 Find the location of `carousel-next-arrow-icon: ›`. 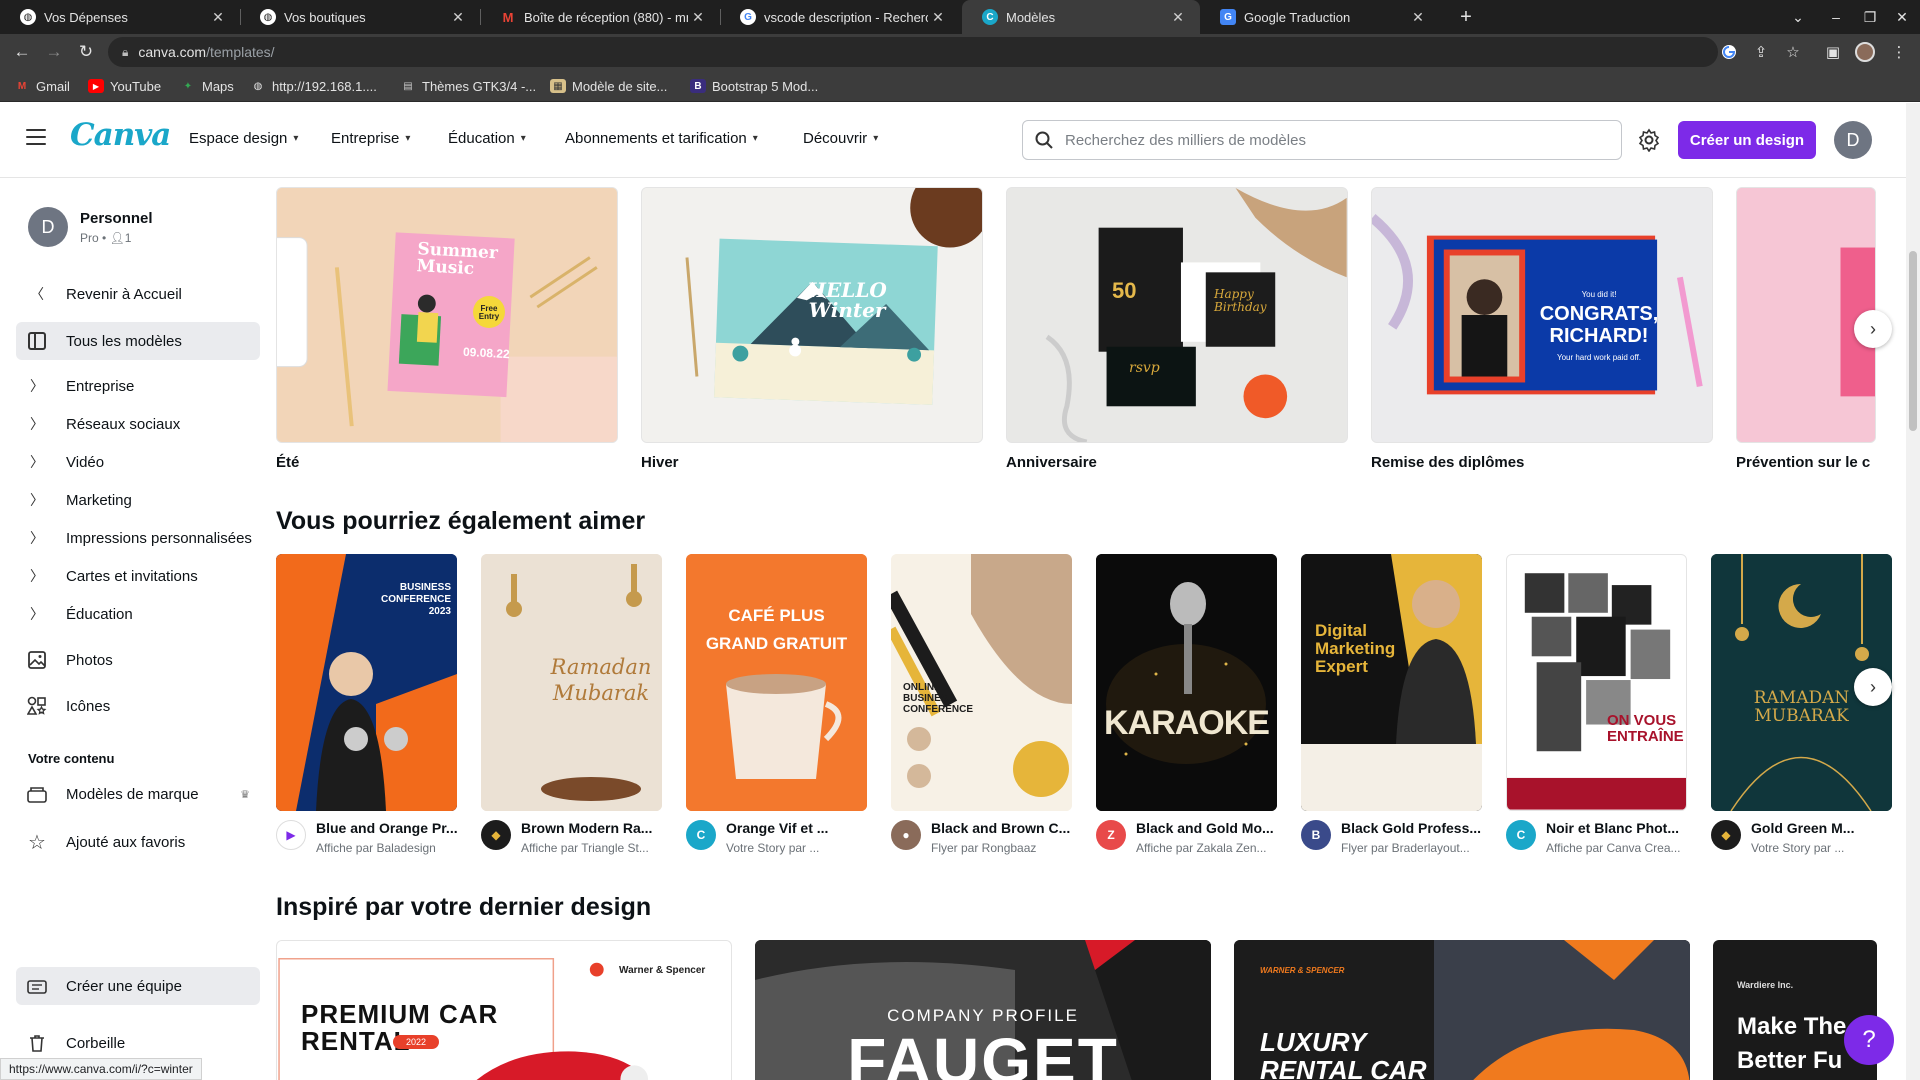

carousel-next-arrow-icon: › is located at coordinates (1873, 687).